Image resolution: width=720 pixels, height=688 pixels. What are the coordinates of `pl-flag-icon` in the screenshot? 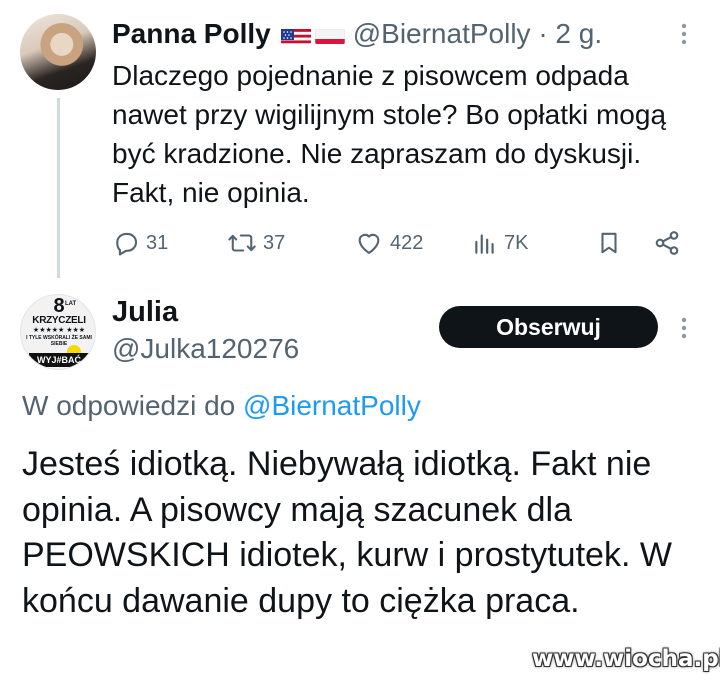 It's located at (329, 34).